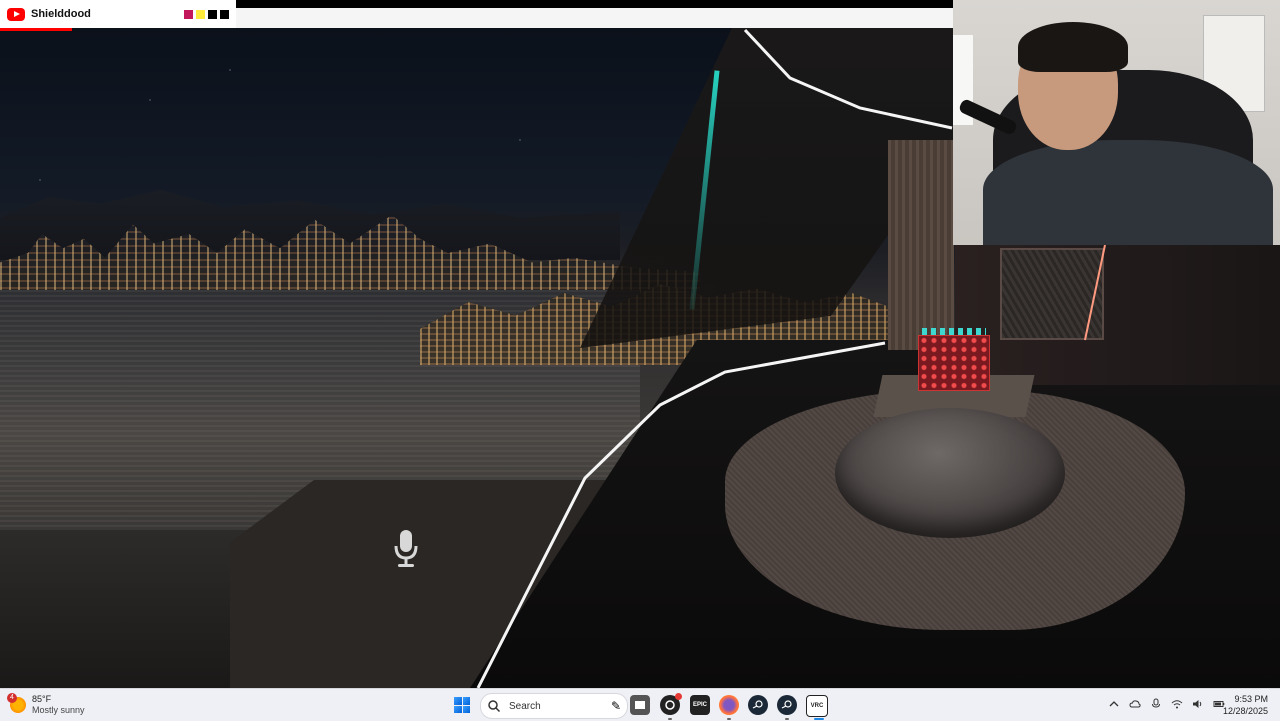  What do you see at coordinates (61, 14) in the screenshot?
I see `channel-name: Shielddood` at bounding box center [61, 14].